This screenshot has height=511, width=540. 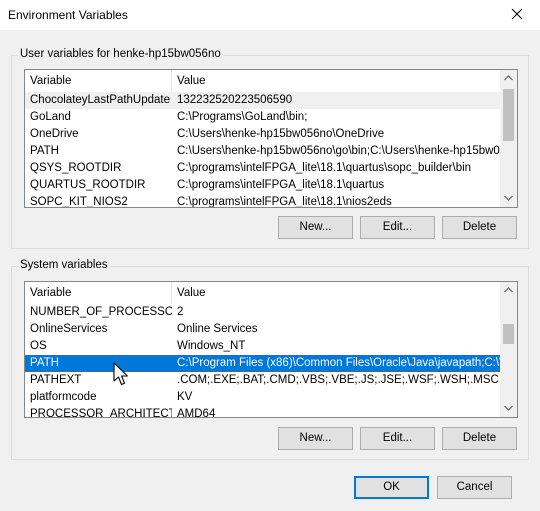 What do you see at coordinates (120, 54) in the screenshot?
I see `user-variables-label: User variables for henke-hp15bw056no` at bounding box center [120, 54].